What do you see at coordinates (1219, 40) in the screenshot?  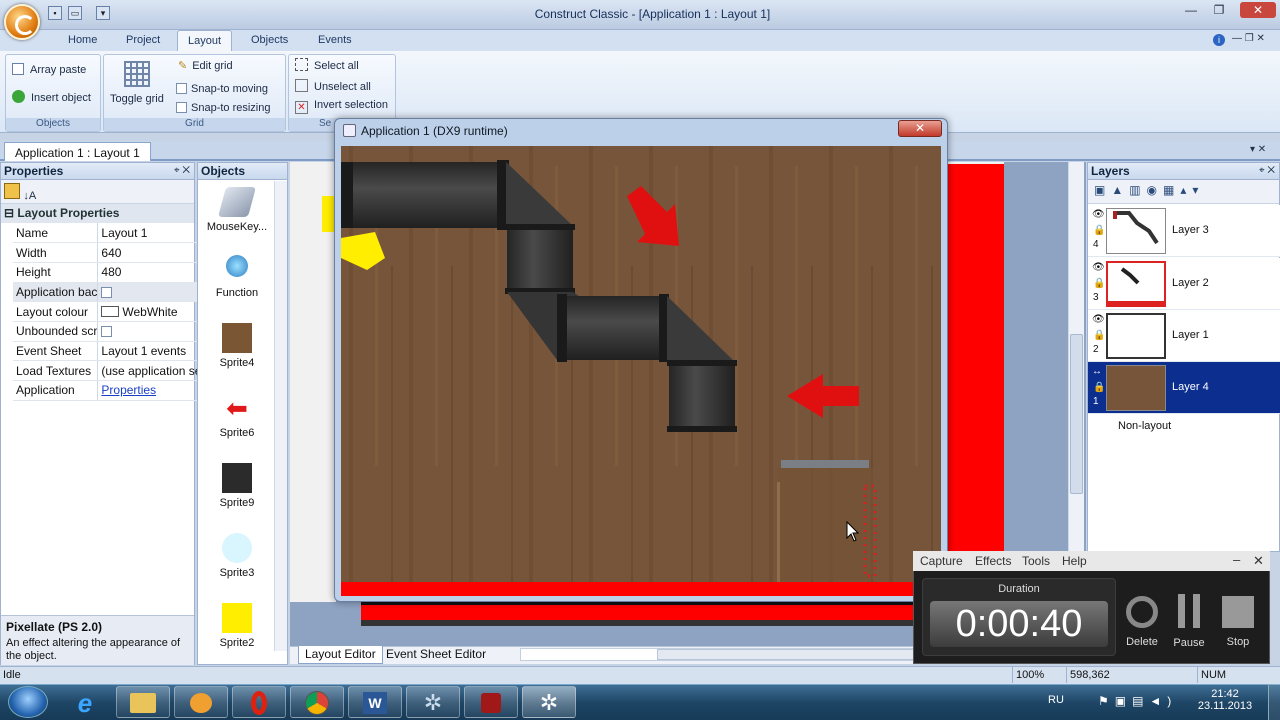 I see `help-icon: i` at bounding box center [1219, 40].